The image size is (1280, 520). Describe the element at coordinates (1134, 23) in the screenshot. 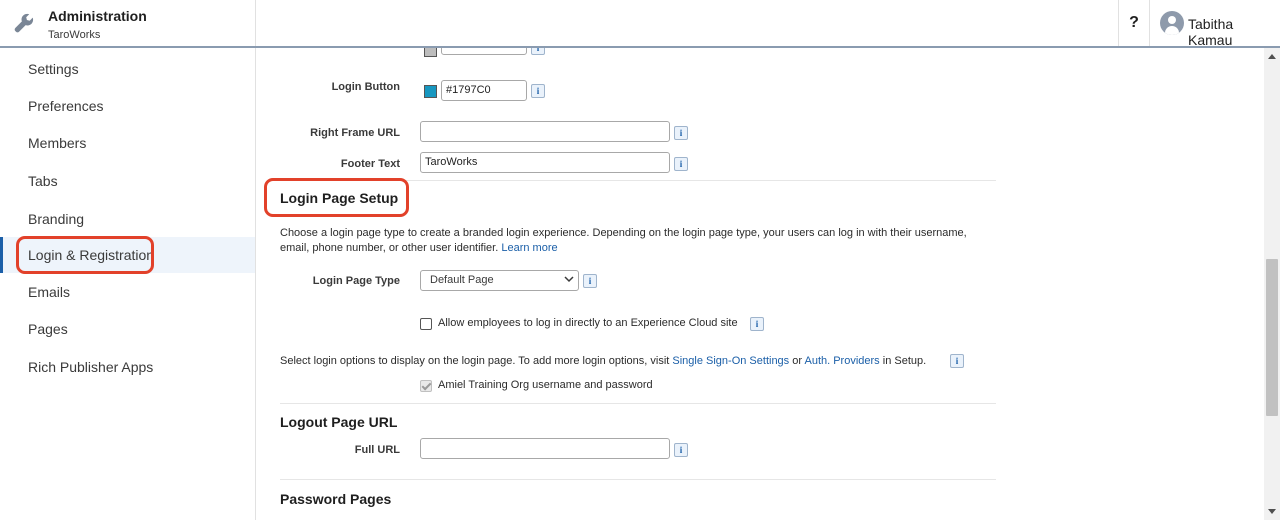

I see `help-button: ?` at that location.